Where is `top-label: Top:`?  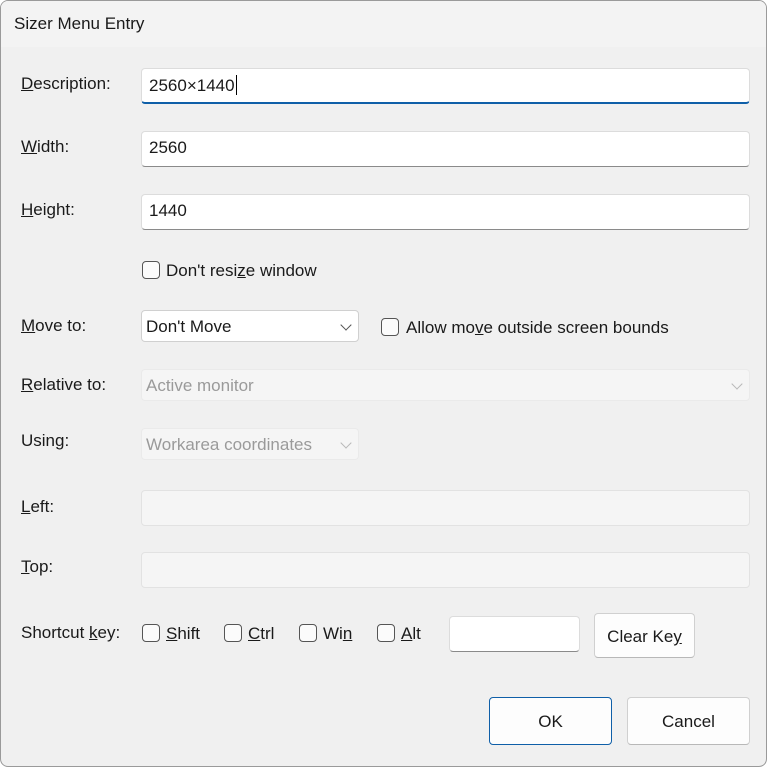 top-label: Top: is located at coordinates (37, 566).